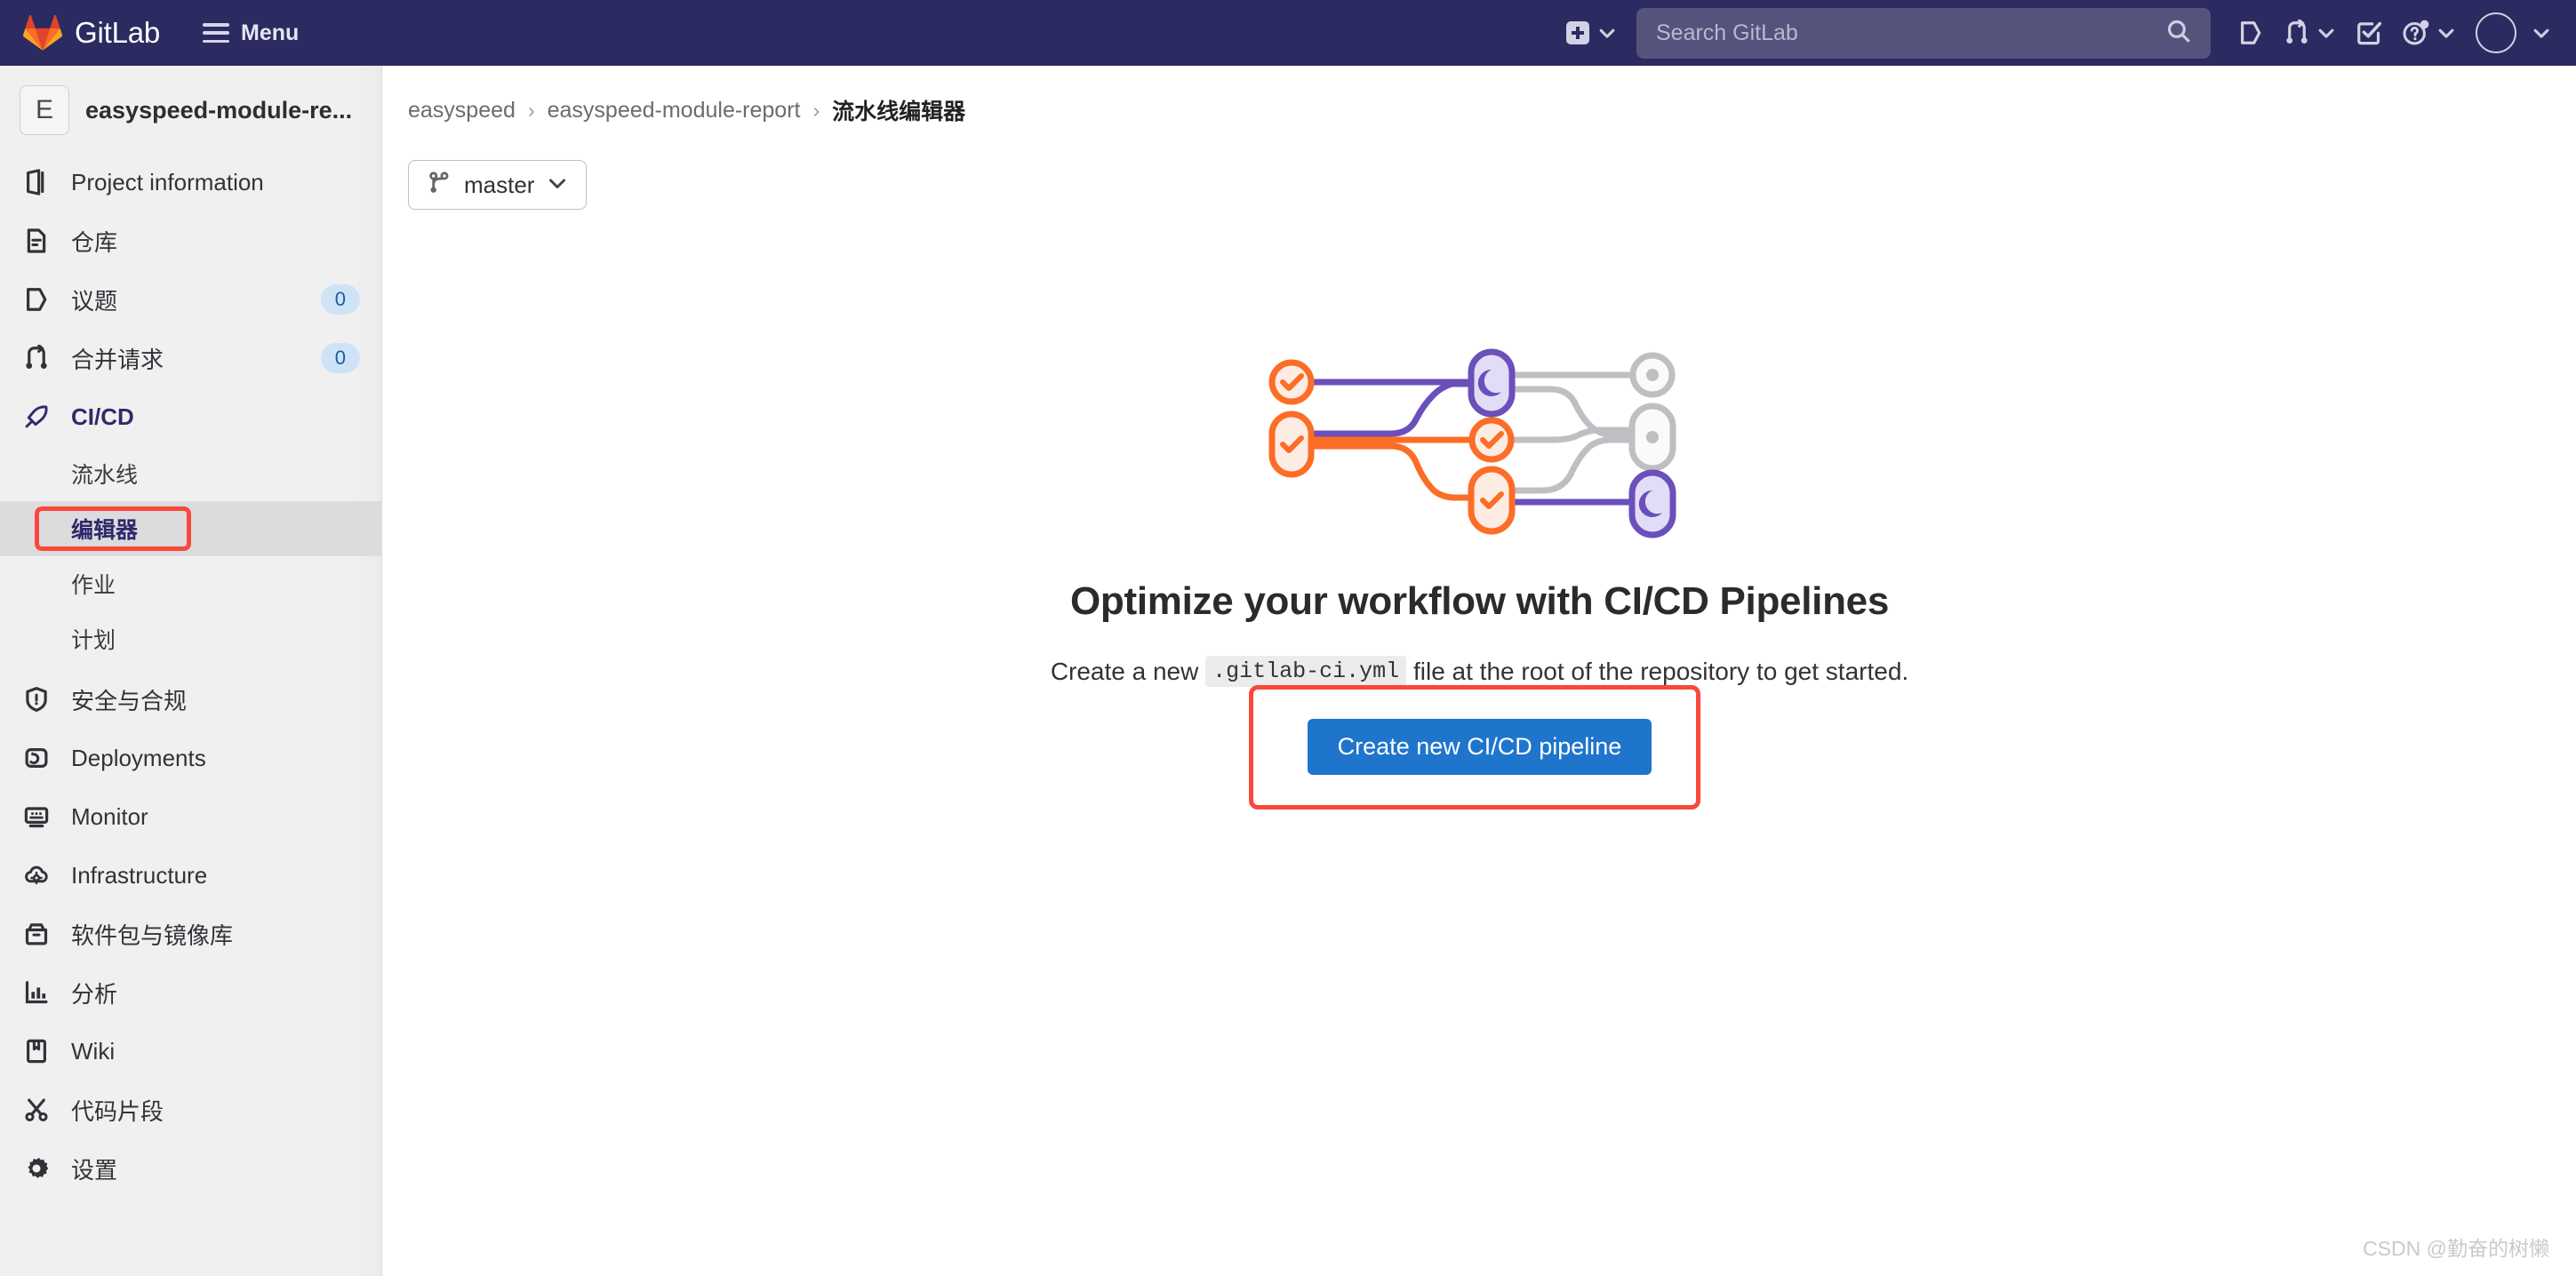  I want to click on gitlab-ci-yml-code-chip: .gitlab-ci.yml, so click(1306, 671).